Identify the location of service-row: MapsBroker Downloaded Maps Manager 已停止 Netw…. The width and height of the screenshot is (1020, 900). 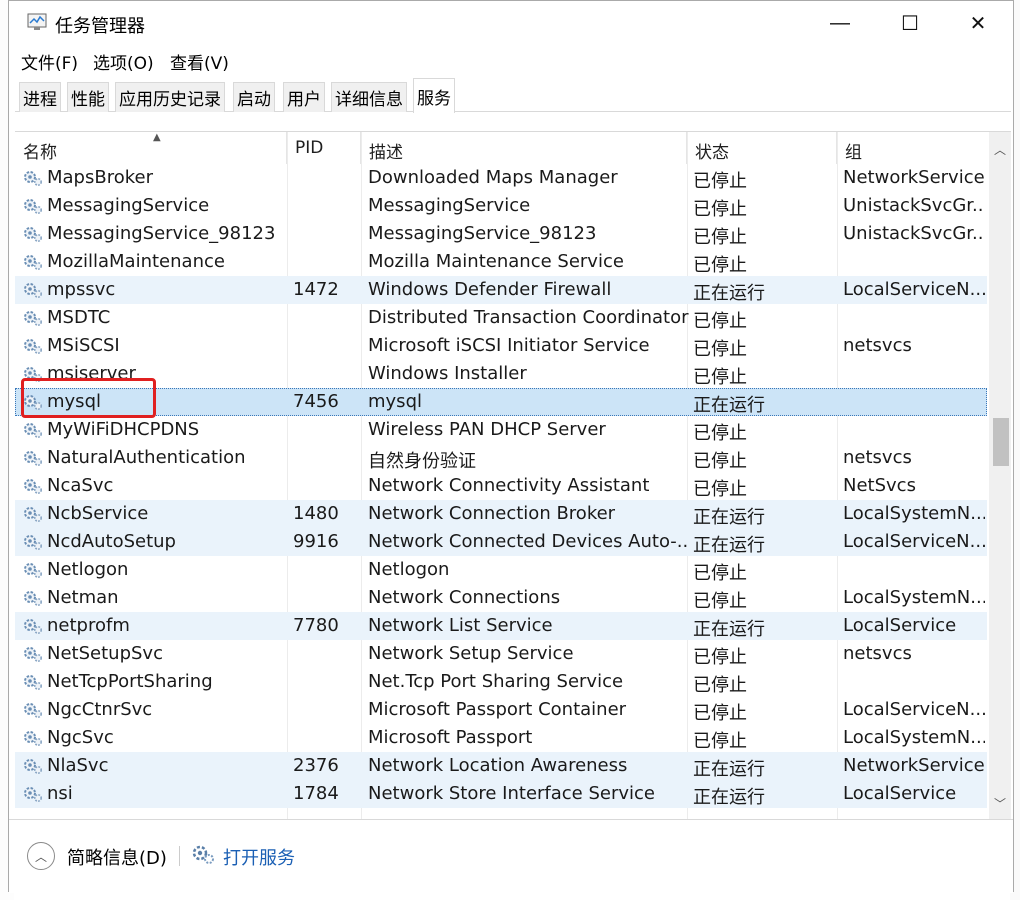
(501, 178).